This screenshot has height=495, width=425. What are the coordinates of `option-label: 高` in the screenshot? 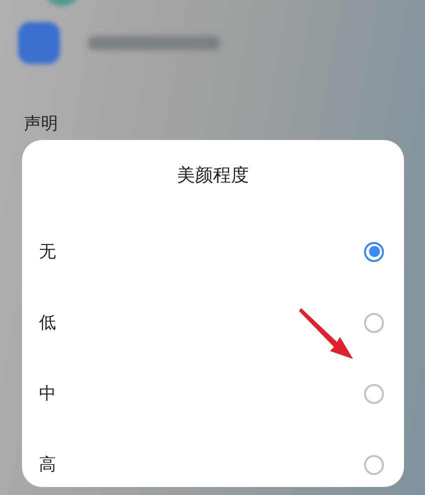 It's located at (47, 465).